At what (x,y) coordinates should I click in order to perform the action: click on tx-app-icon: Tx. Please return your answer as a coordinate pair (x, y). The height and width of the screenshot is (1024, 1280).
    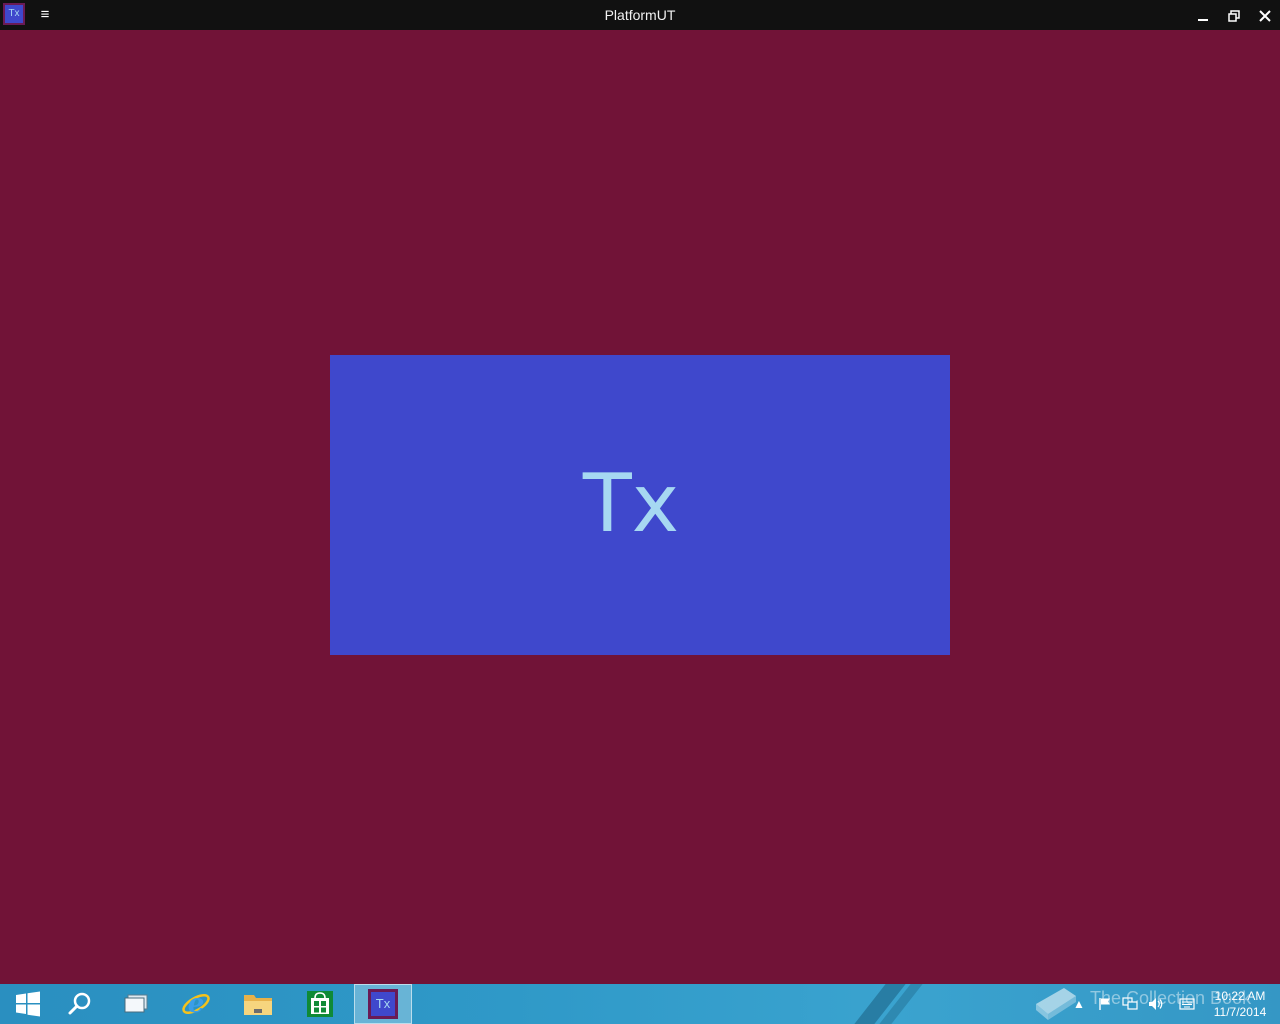
    Looking at the image, I should click on (383, 1004).